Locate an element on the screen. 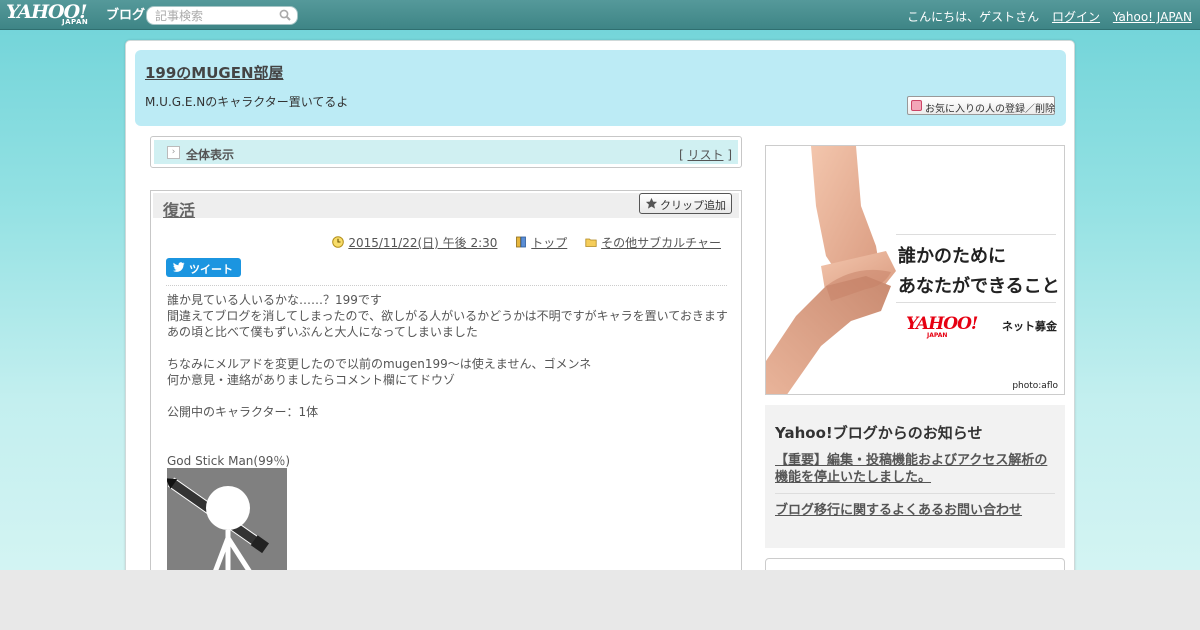 Image resolution: width=1200 pixels, height=630 pixels. post-title: 復活 is located at coordinates (179, 209).